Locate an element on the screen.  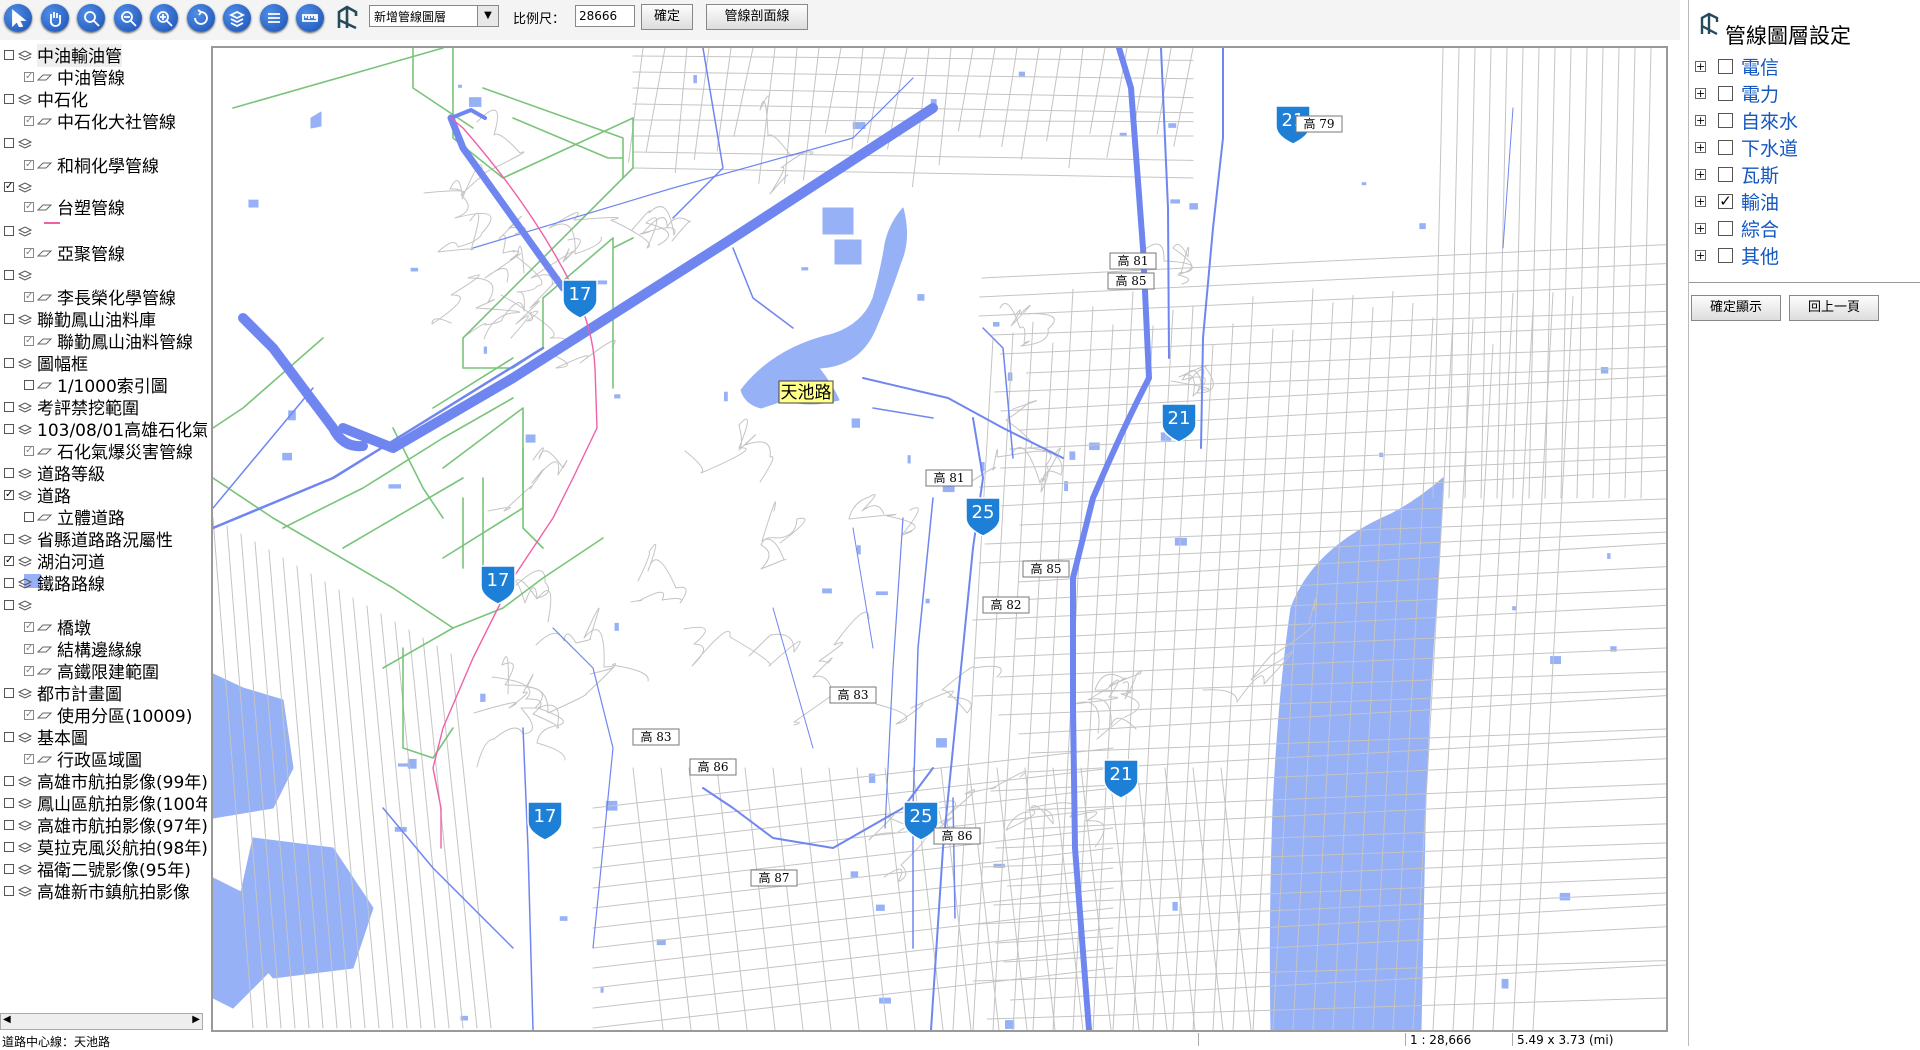
layer-tree-item: 中油輸油管 is located at coordinates (63, 54).